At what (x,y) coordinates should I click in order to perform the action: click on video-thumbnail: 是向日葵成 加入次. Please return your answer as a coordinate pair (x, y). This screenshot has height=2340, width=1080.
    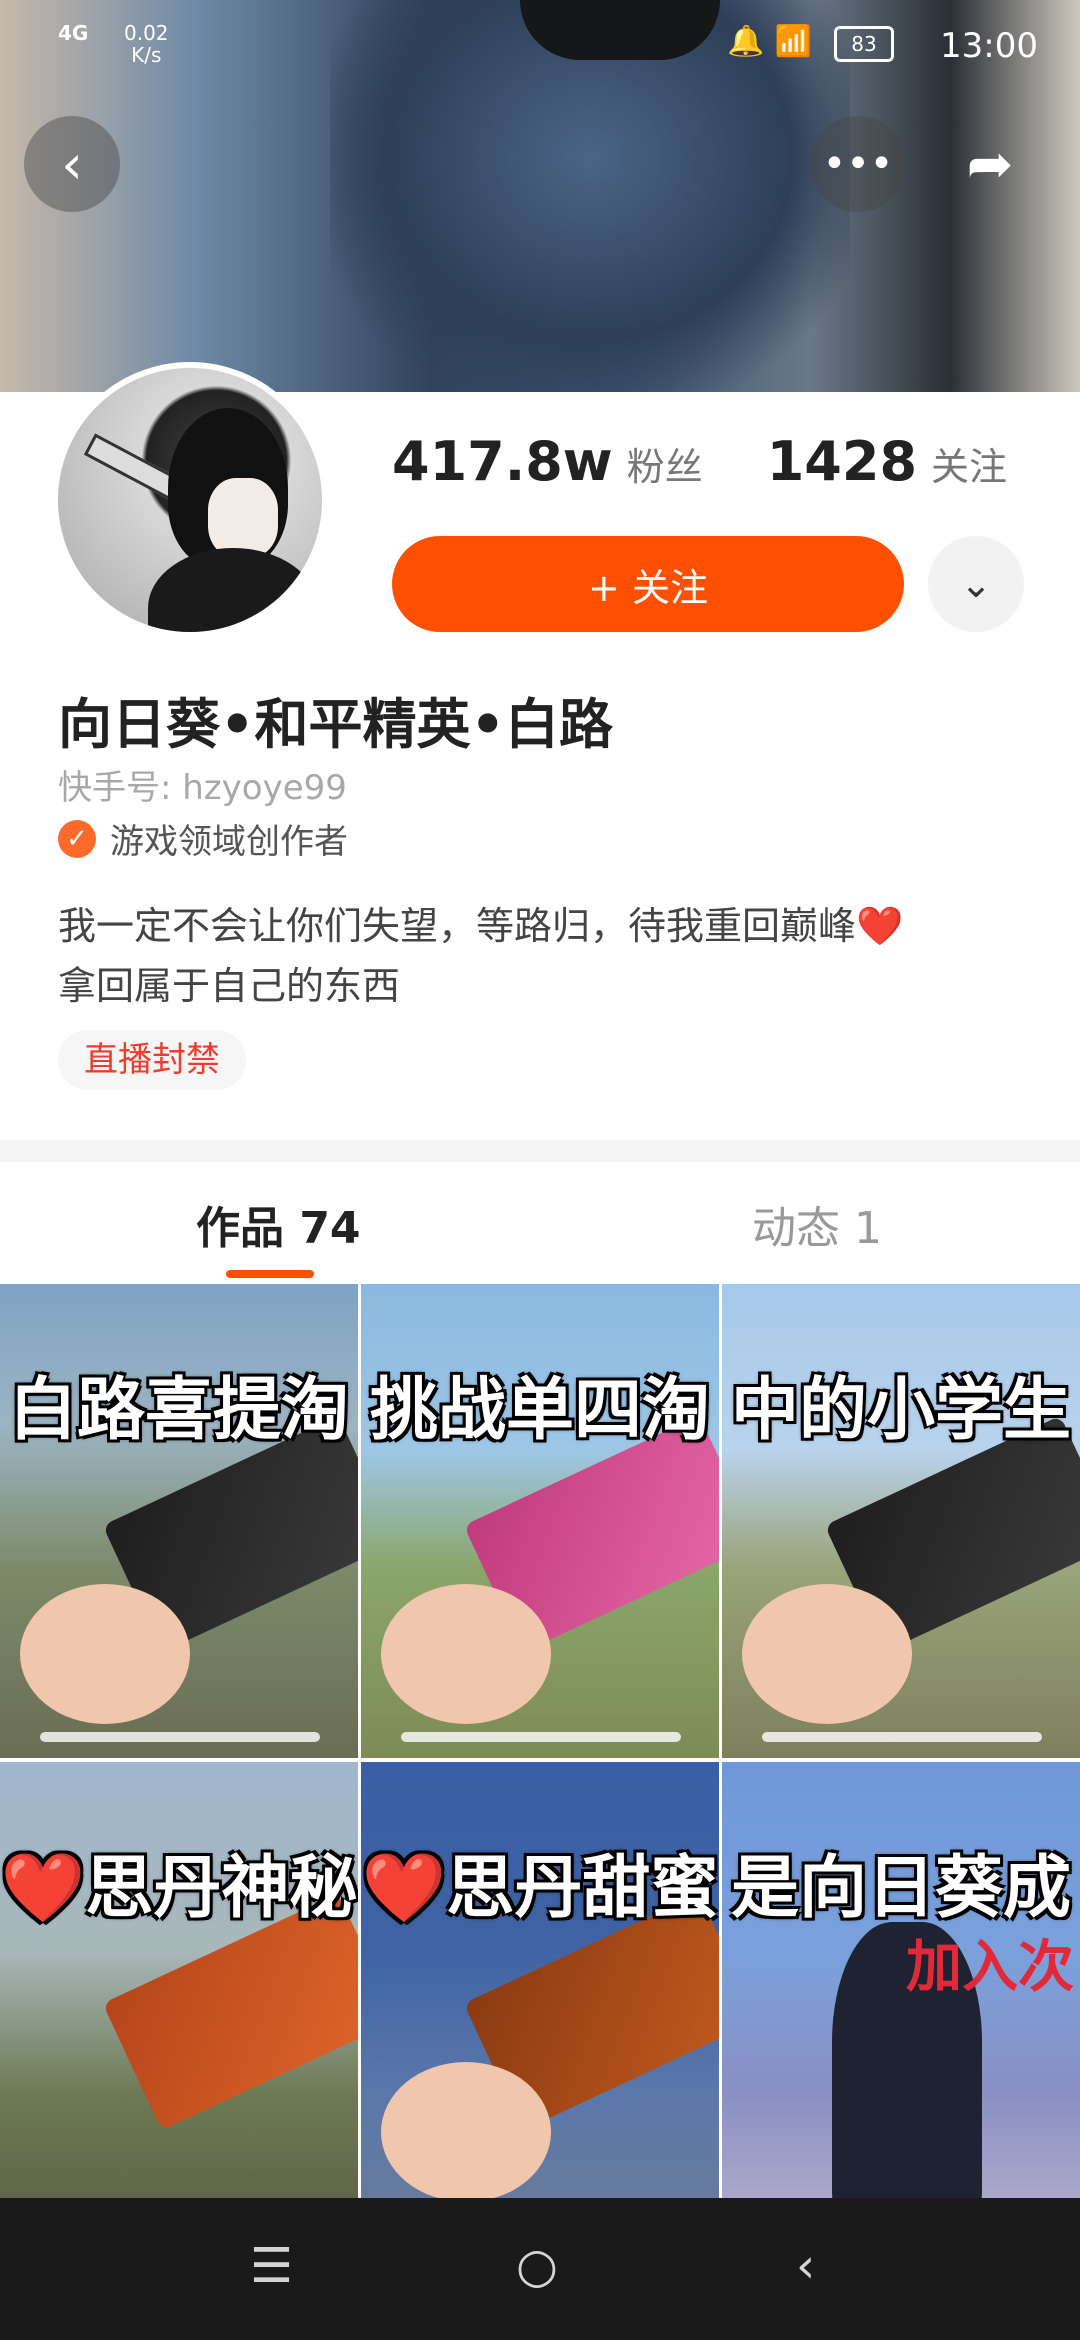
    Looking at the image, I should click on (901, 1999).